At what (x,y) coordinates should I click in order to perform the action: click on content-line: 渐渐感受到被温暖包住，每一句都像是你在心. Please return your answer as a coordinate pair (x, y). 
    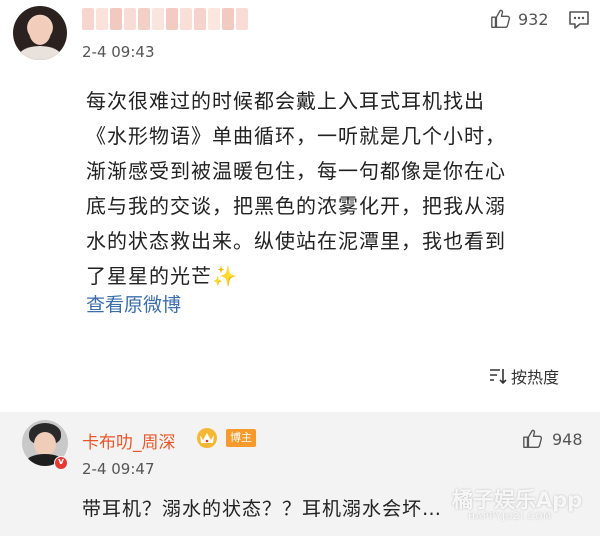
    Looking at the image, I should click on (296, 171).